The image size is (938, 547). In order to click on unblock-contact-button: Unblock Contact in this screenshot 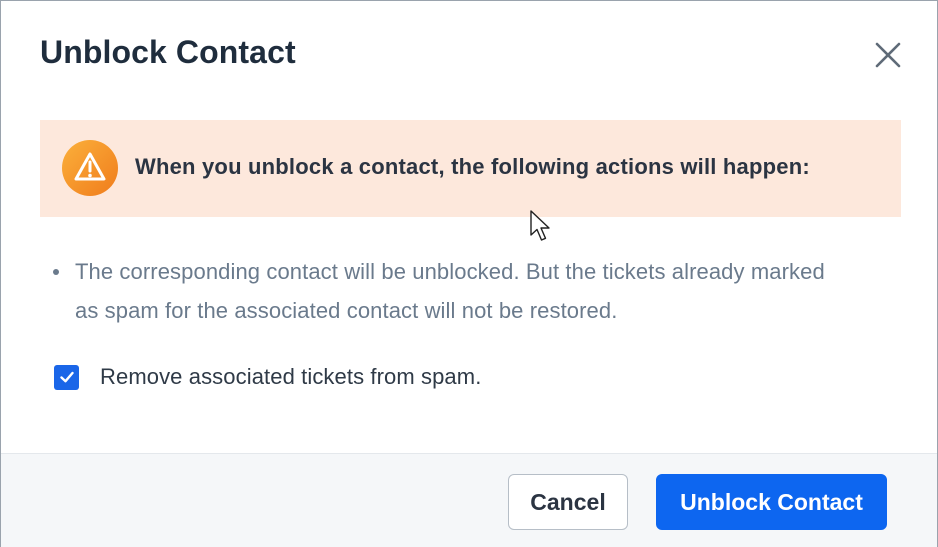, I will do `click(771, 502)`.